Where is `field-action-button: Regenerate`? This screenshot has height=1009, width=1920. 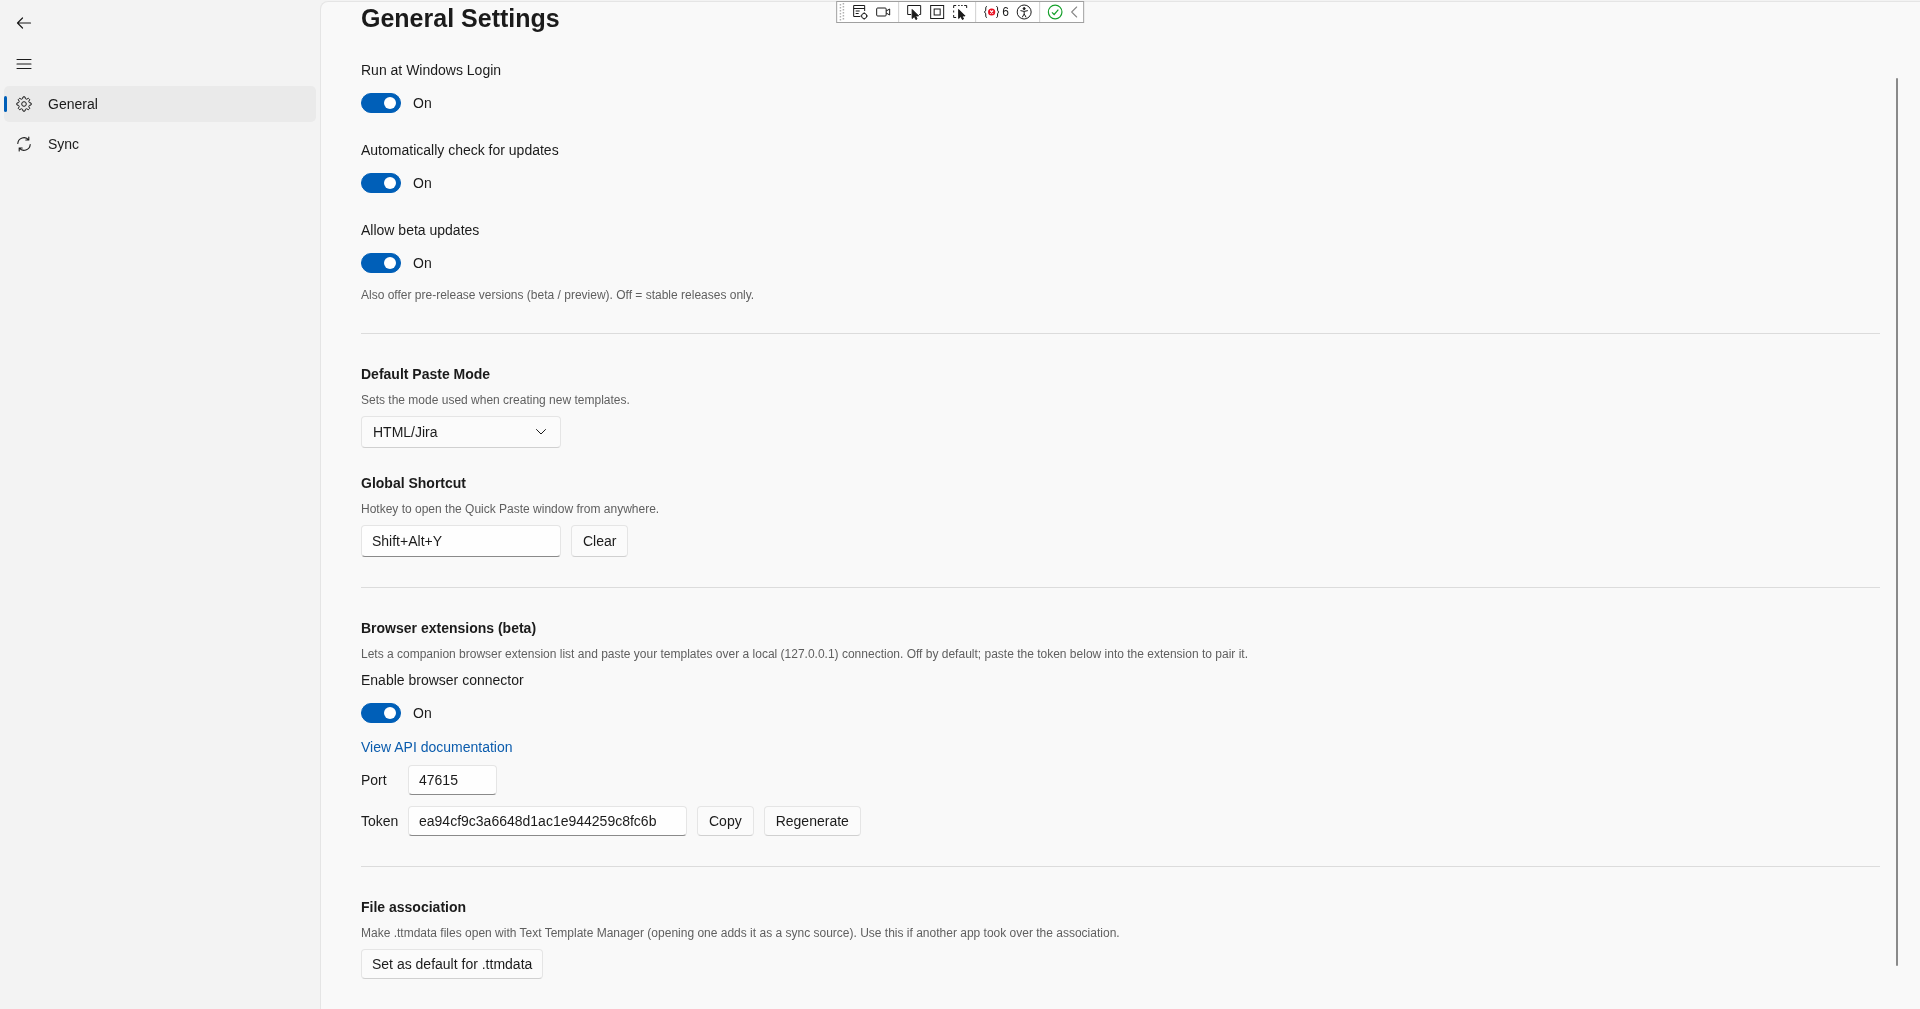 field-action-button: Regenerate is located at coordinates (812, 821).